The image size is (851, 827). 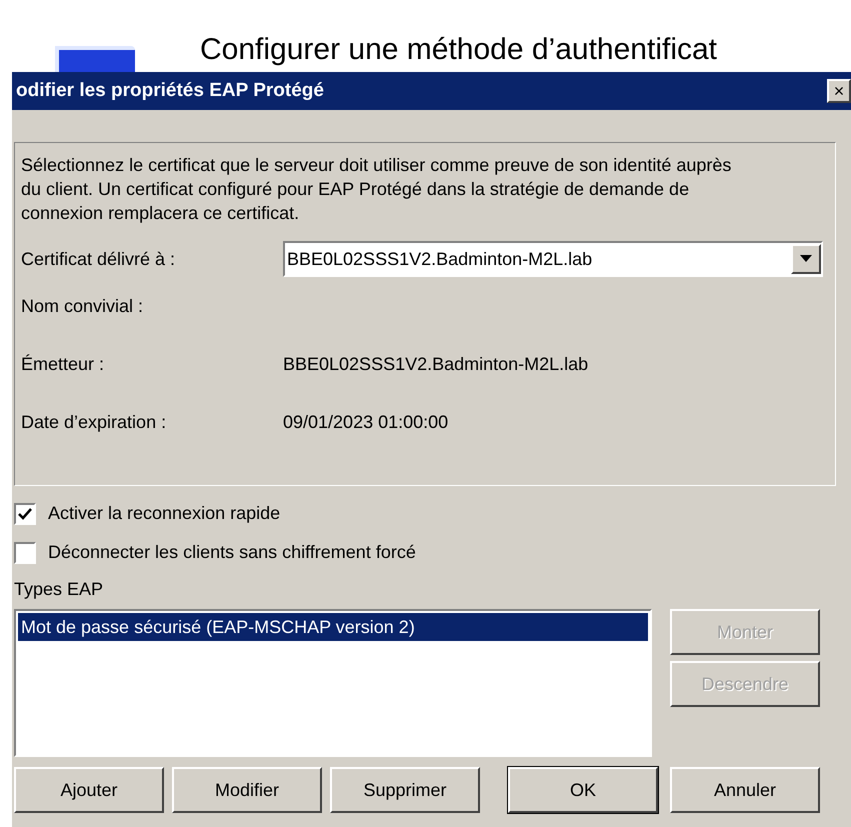 What do you see at coordinates (164, 513) in the screenshot?
I see `checkbox-label: Activer la reconnexion rapide` at bounding box center [164, 513].